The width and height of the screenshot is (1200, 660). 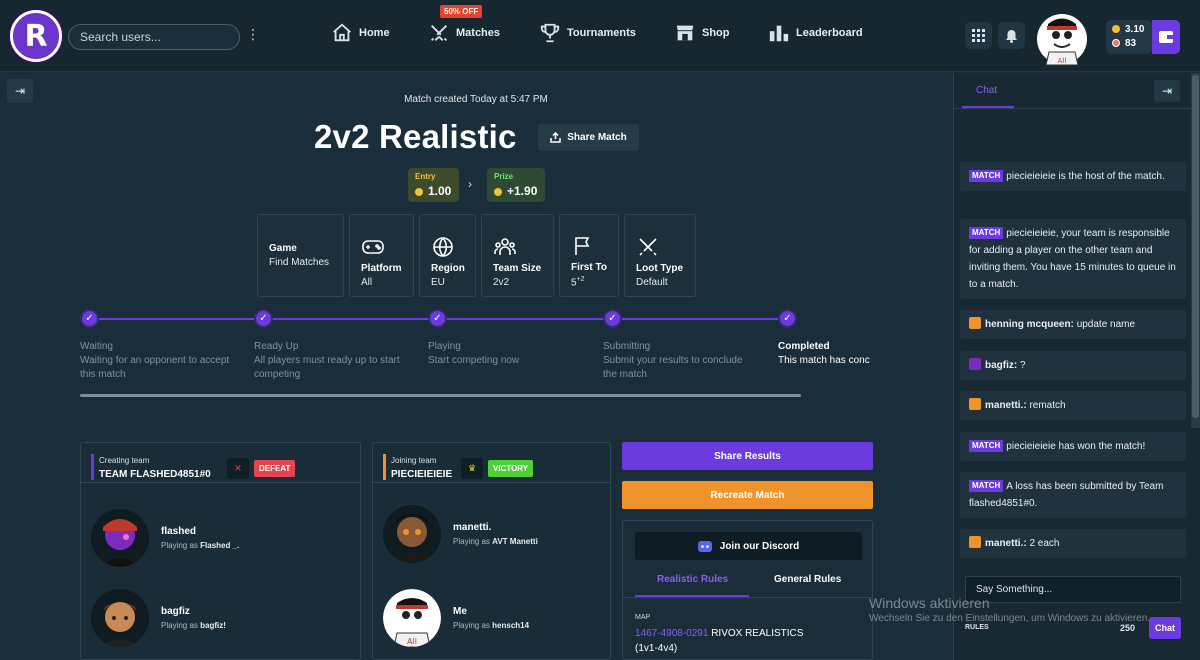 I want to click on player-row: flashed Playing as Flashed _., so click(x=241, y=544).